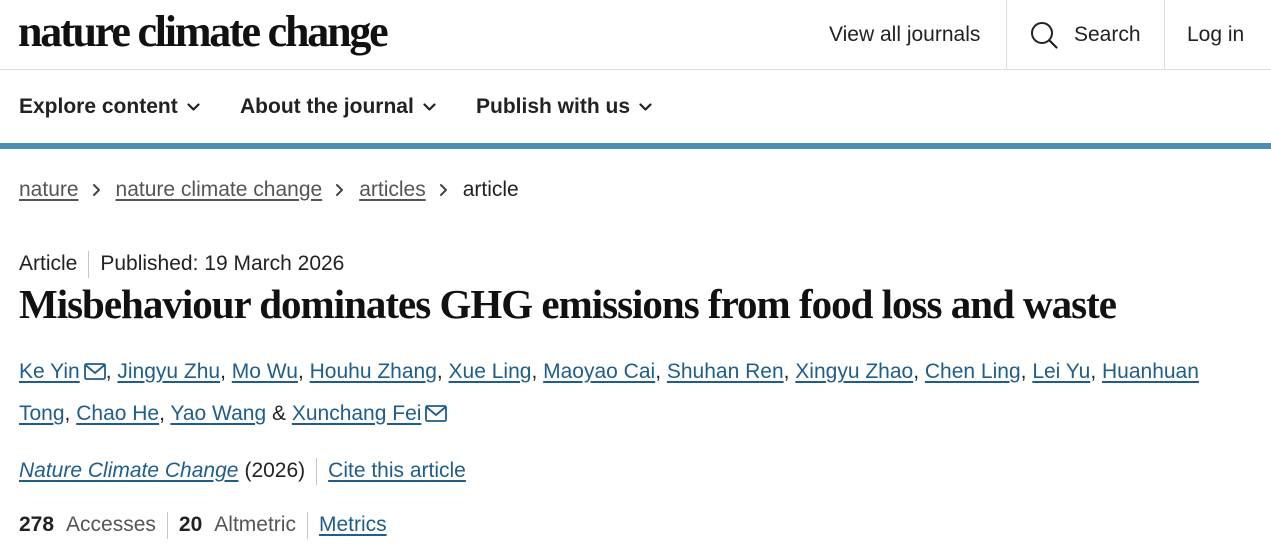 This screenshot has height=558, width=1271. What do you see at coordinates (222, 263) in the screenshot?
I see `published-date: Published: 19 March 2026` at bounding box center [222, 263].